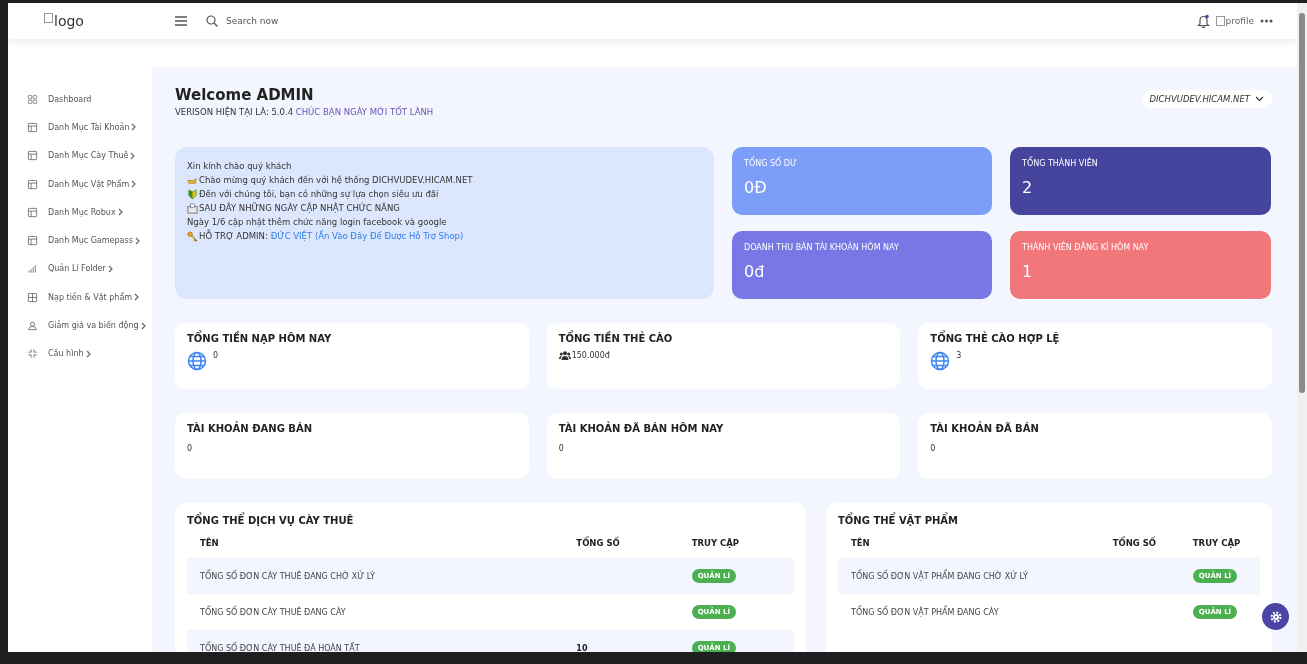 The image size is (1307, 664). I want to click on sidebar-item: Cấu hình, so click(80, 353).